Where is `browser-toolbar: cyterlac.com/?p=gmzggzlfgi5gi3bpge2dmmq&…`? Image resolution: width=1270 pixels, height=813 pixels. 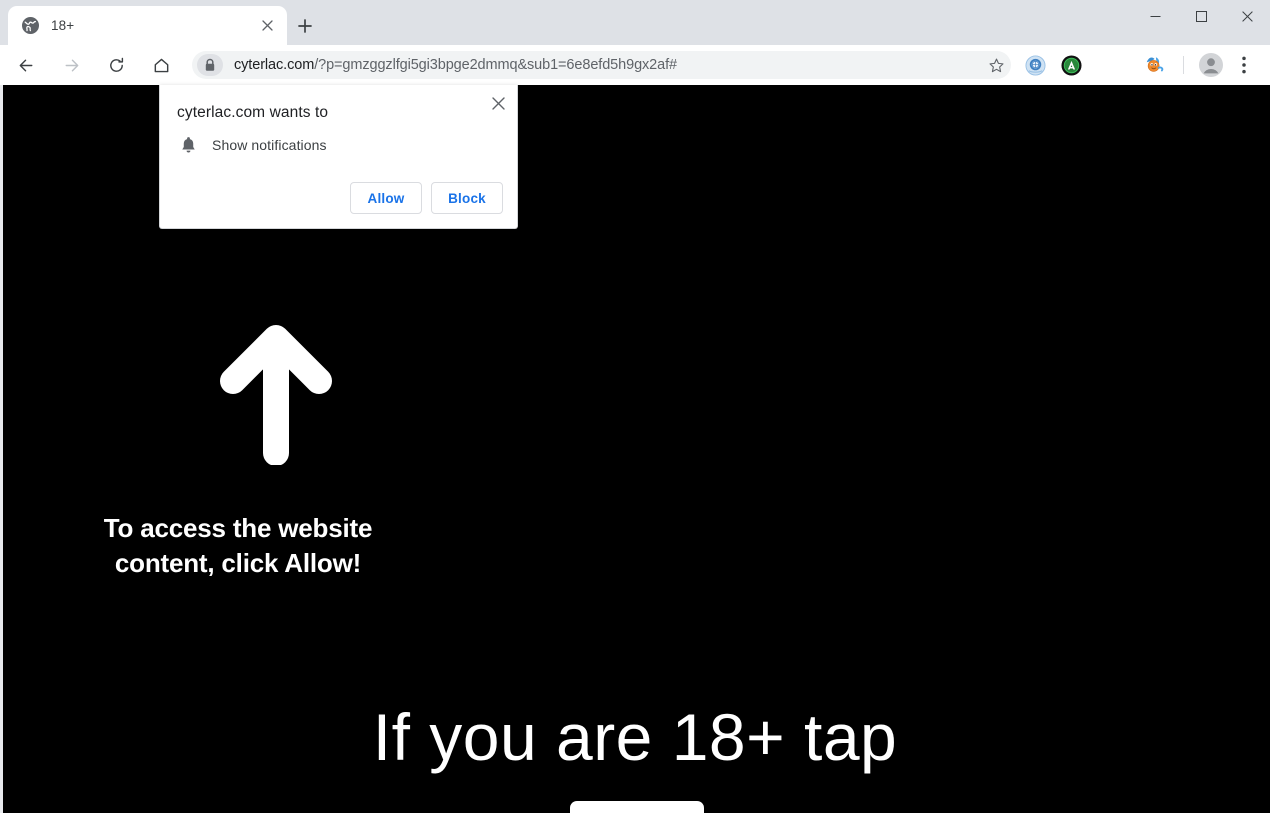
browser-toolbar: cyterlac.com/?p=gmzggzlfgi5gi3bpge2dmmq&… is located at coordinates (635, 65).